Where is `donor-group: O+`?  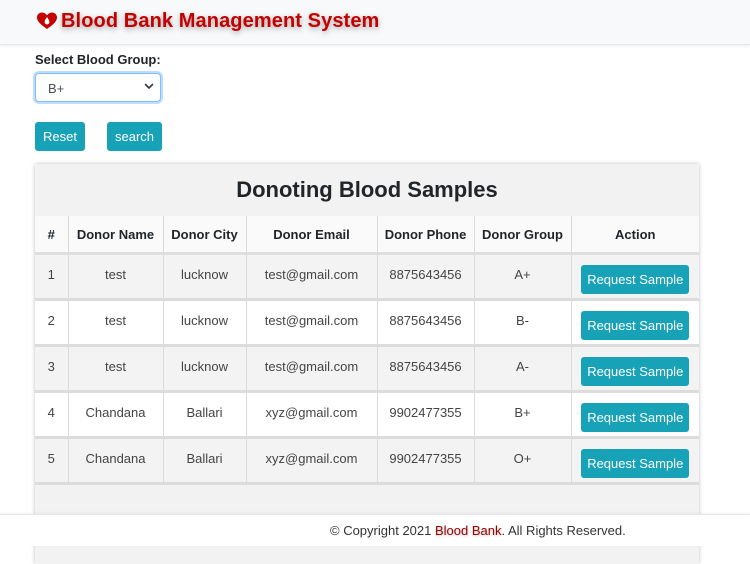
donor-group: O+ is located at coordinates (523, 461).